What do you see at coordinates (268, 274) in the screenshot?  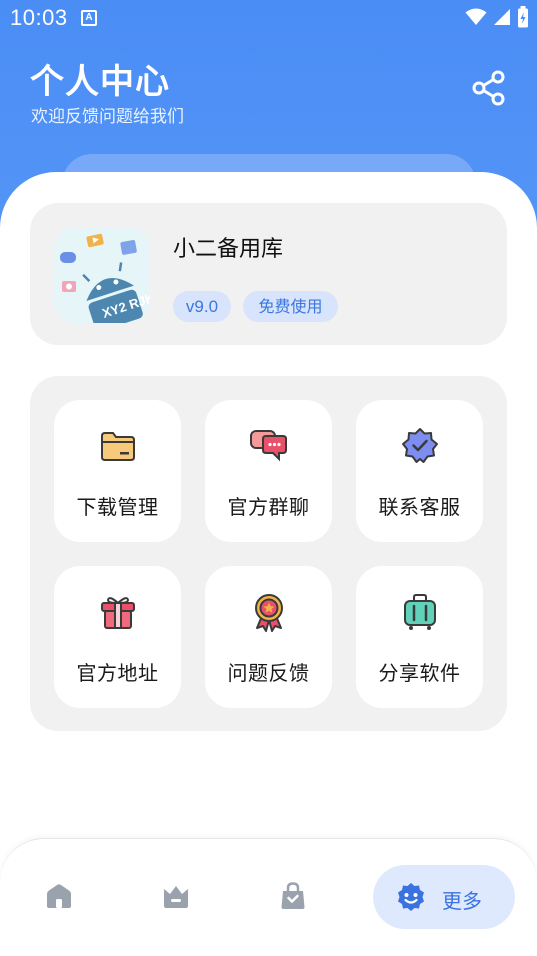 I see `app-info-card: XY2 RJK 小二备用库 v9.0 免费使用` at bounding box center [268, 274].